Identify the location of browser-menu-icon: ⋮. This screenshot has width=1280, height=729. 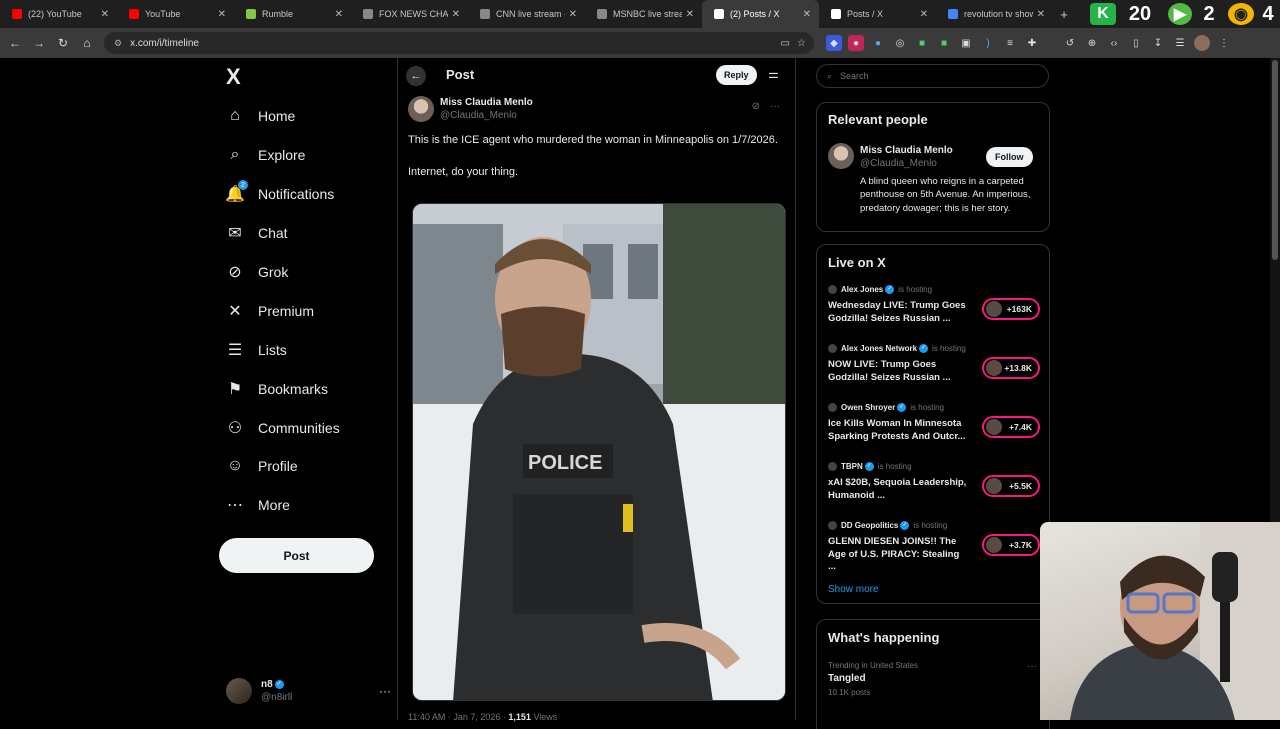
(1224, 43).